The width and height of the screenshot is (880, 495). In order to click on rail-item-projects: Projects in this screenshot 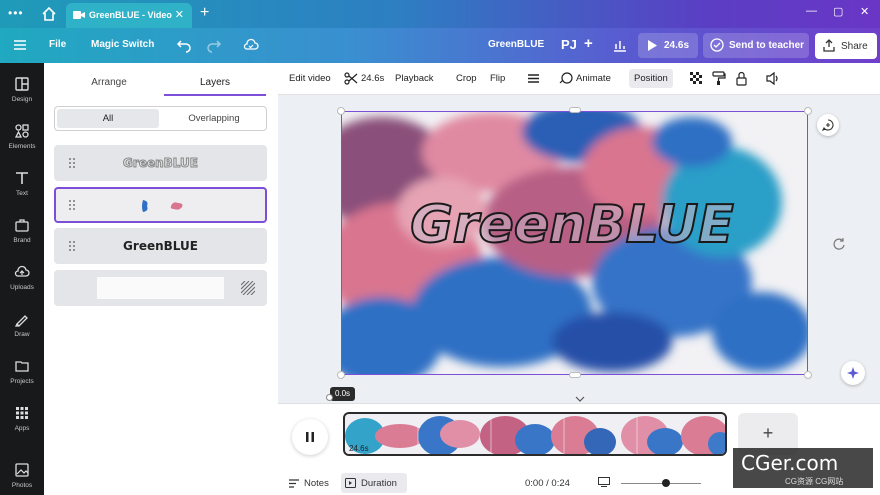, I will do `click(22, 375)`.